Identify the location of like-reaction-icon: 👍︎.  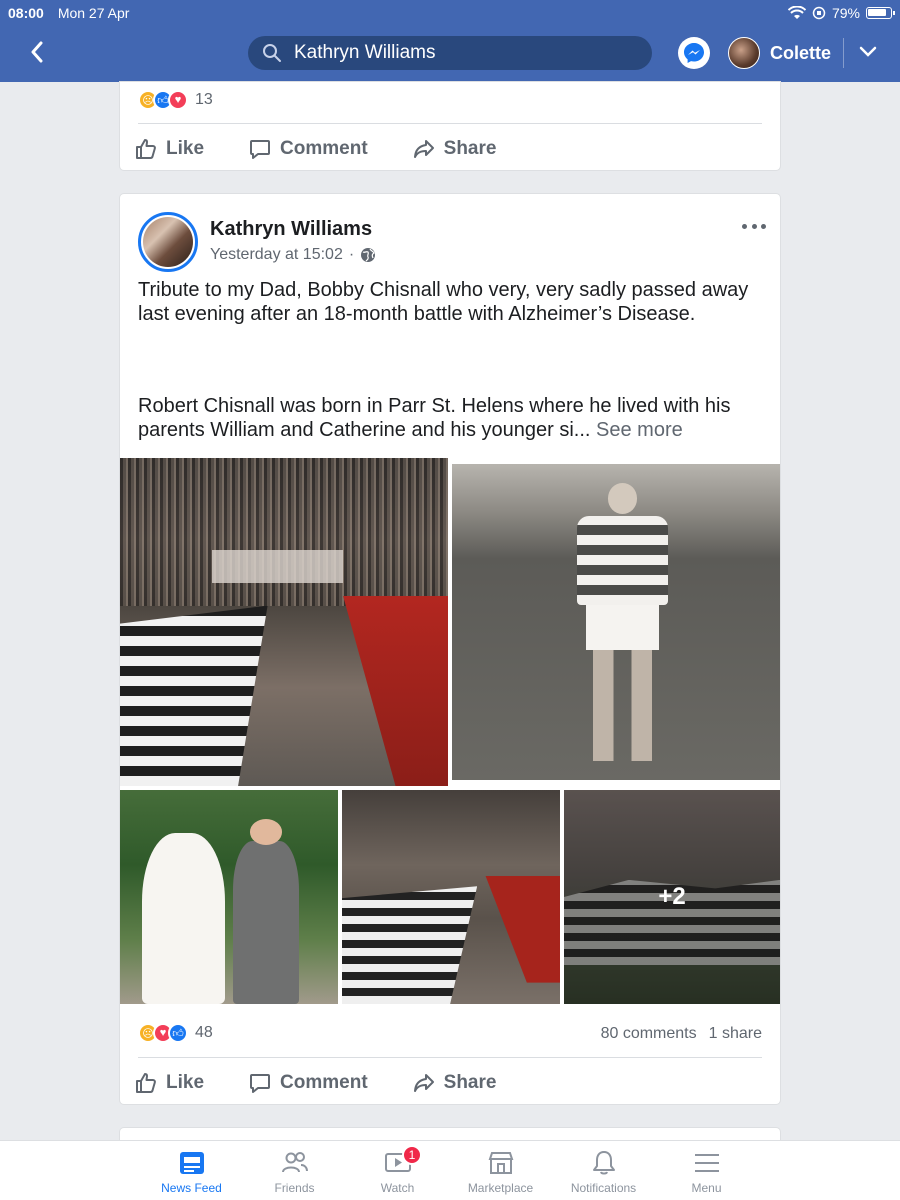
(178, 1033).